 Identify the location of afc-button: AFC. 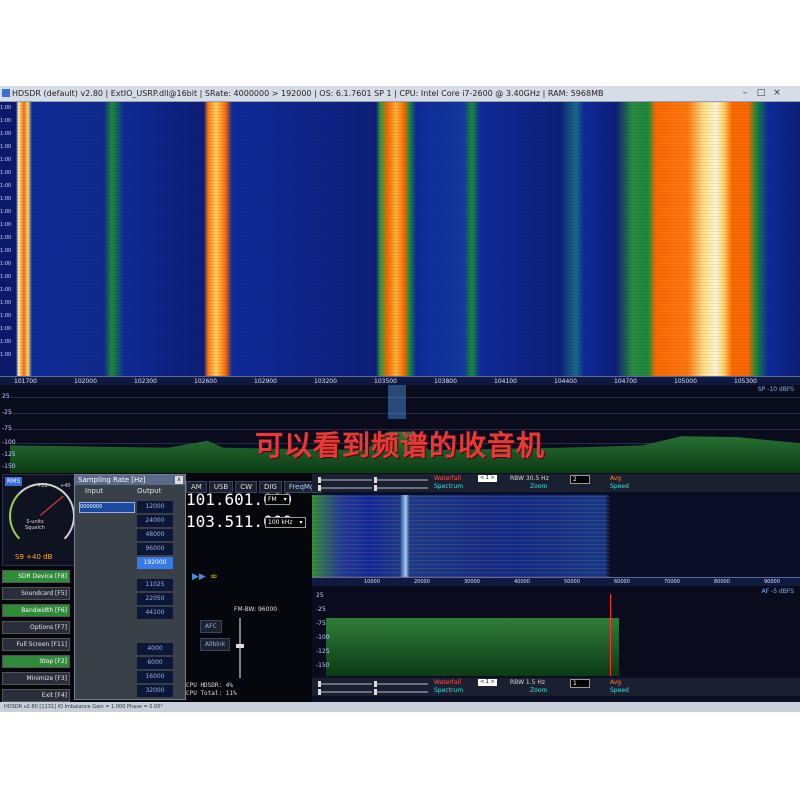
(211, 626).